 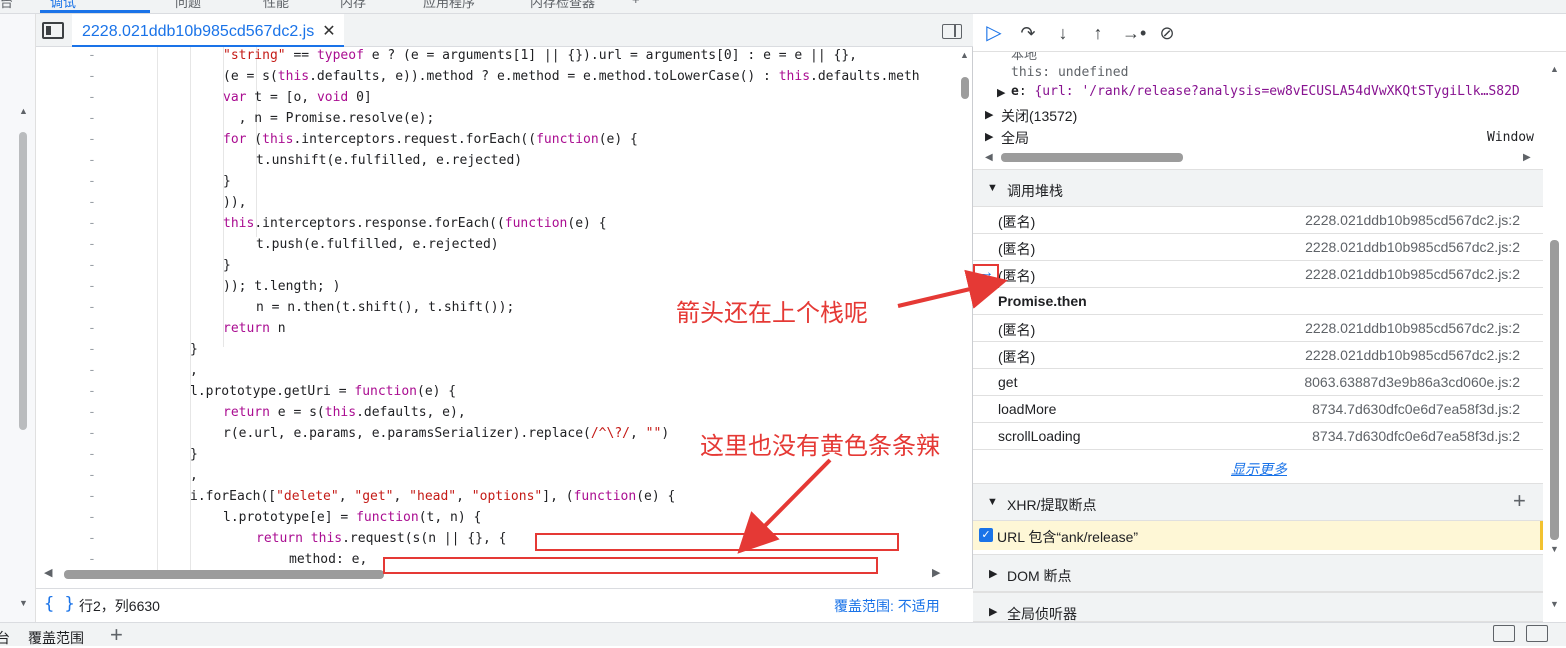 I want to click on scroll-right-icon: ▶, so click(x=936, y=572).